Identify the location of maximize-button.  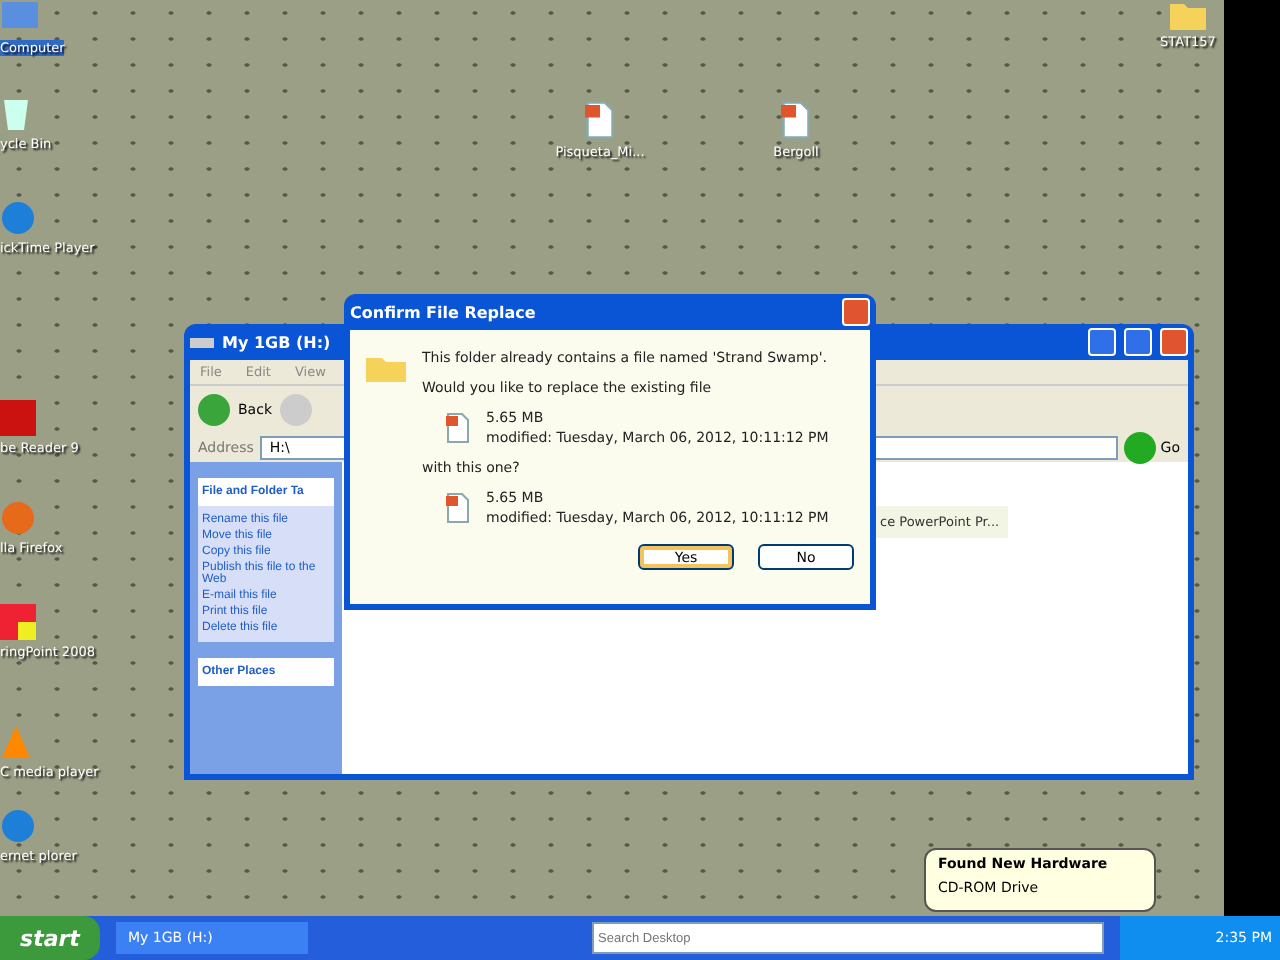
(1138, 342).